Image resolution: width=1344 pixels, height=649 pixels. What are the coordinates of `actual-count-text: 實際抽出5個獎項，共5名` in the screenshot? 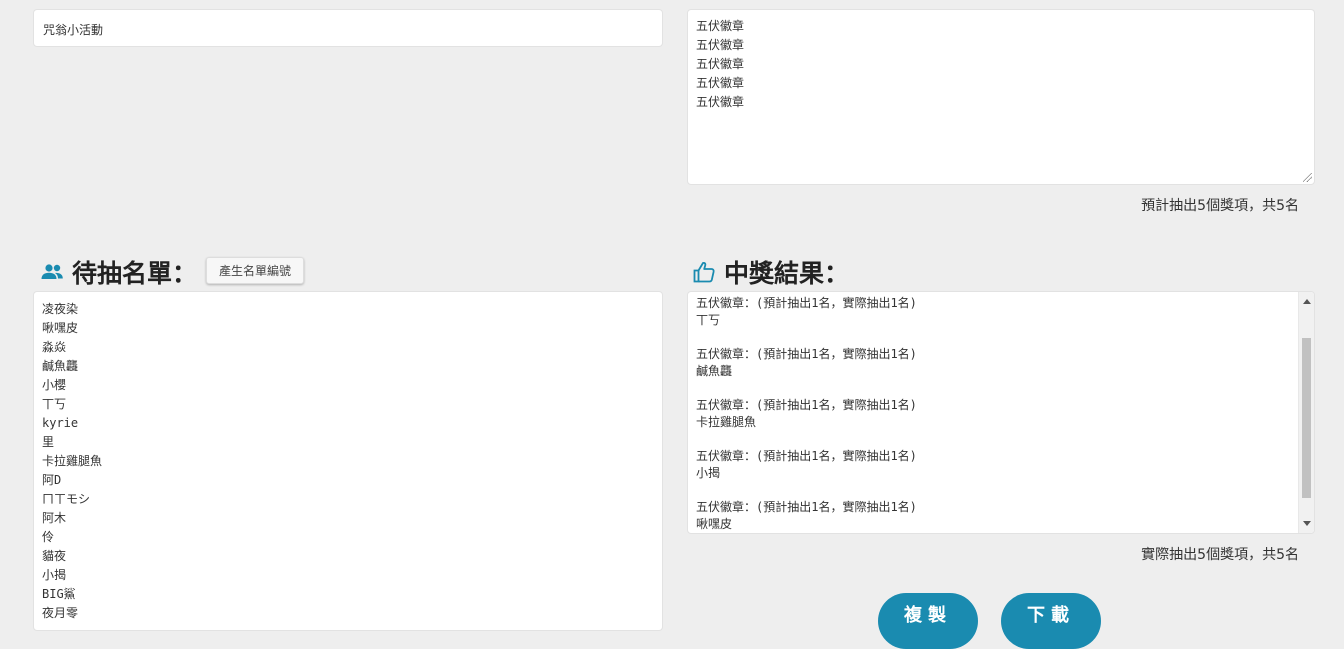 It's located at (1220, 555).